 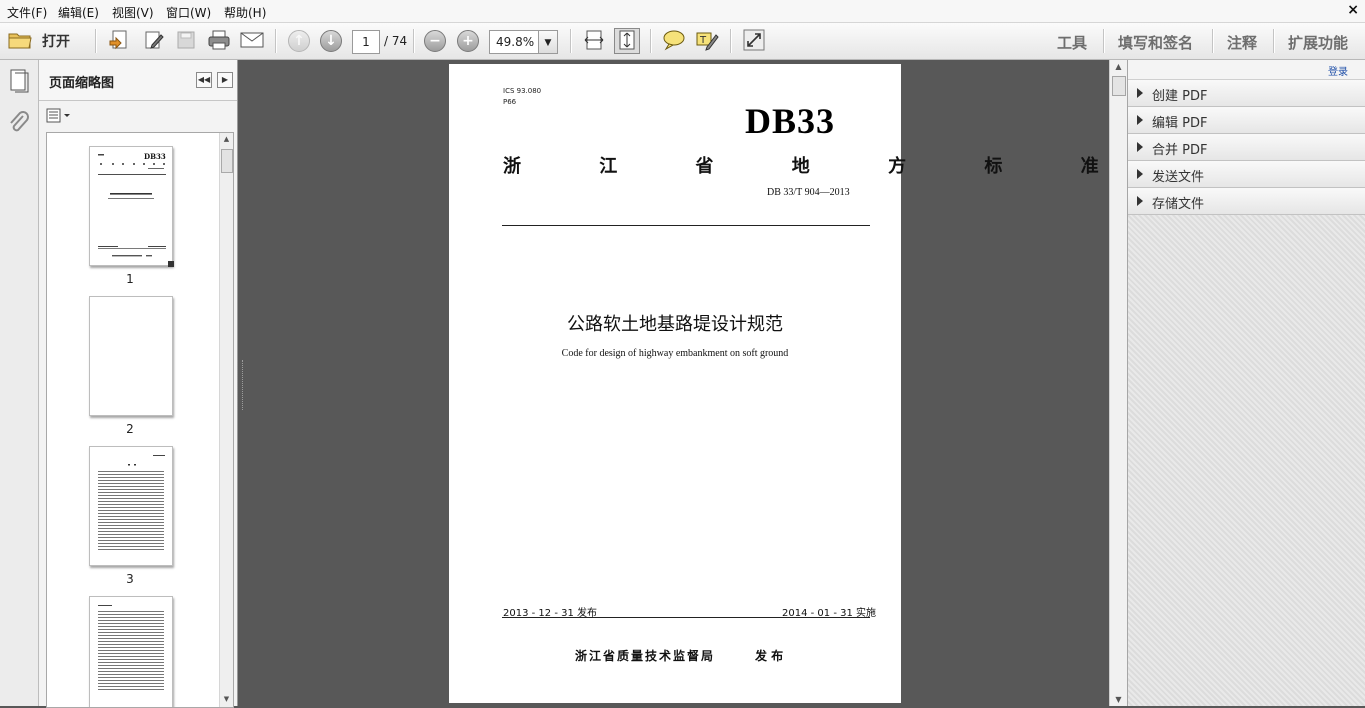 I want to click on highlight-button: T, so click(x=707, y=41).